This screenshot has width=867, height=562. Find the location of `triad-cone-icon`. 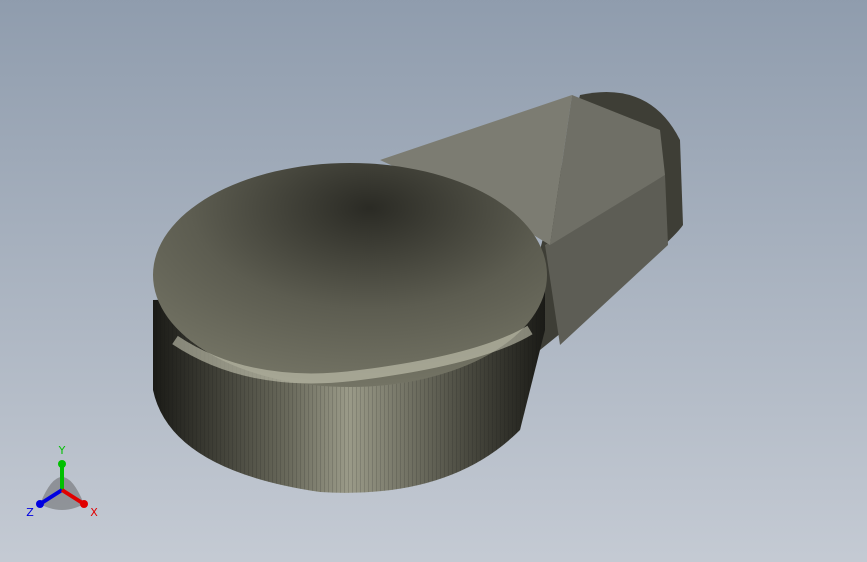

triad-cone-icon is located at coordinates (62, 493).